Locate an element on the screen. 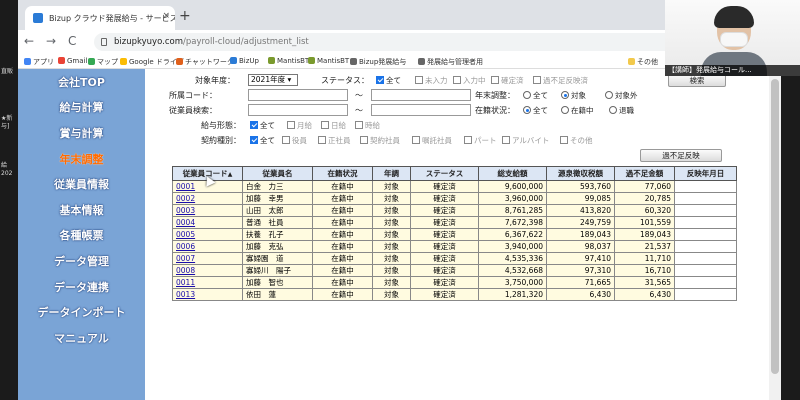 The height and width of the screenshot is (400, 800). bookmark-1: Gmail is located at coordinates (72, 61).